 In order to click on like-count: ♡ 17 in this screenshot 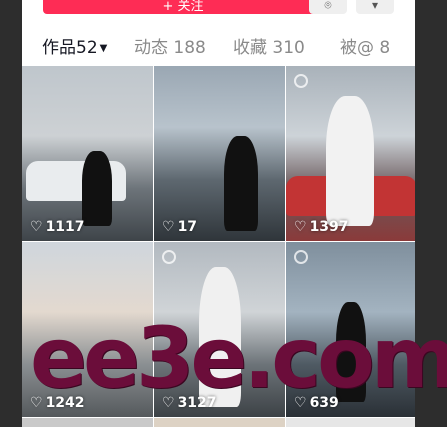, I will do `click(179, 227)`.